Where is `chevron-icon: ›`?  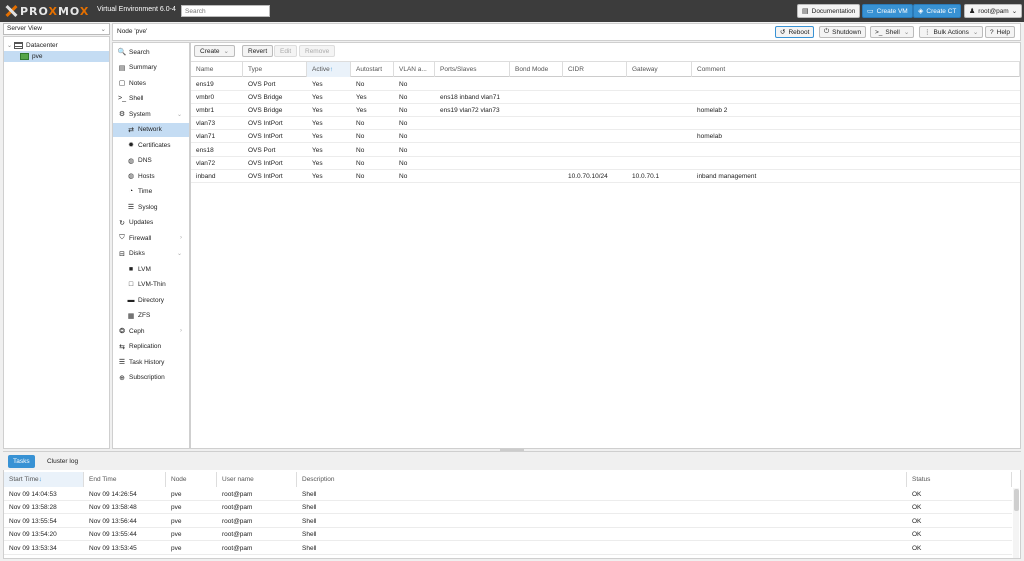 chevron-icon: › is located at coordinates (181, 238).